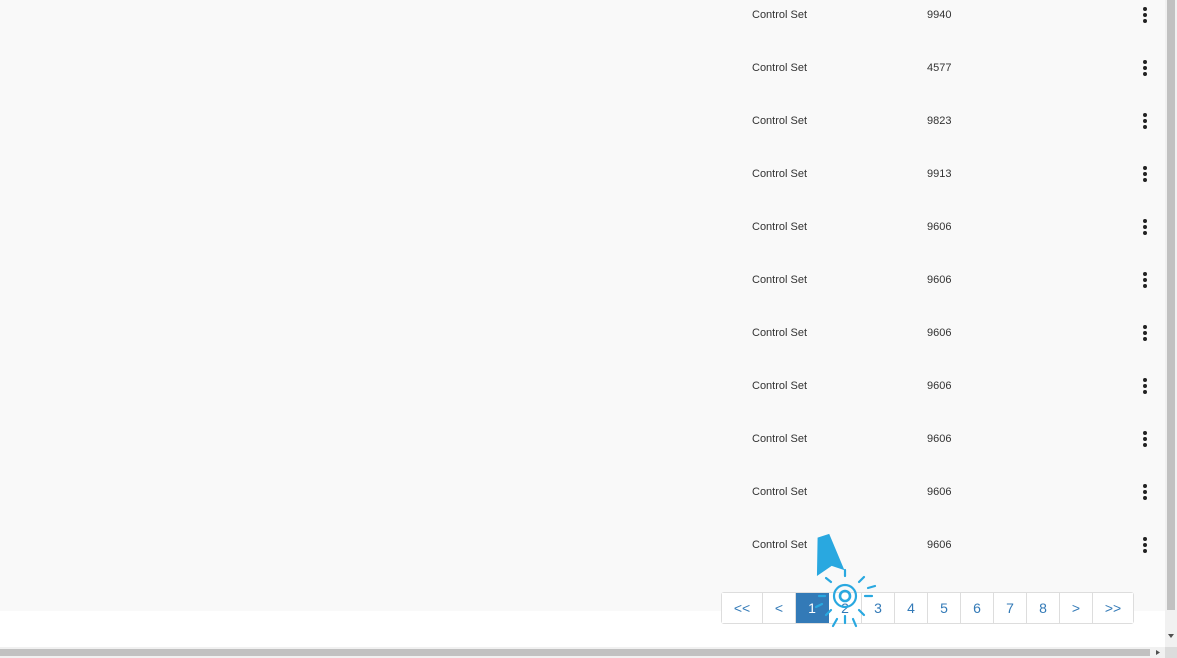 The width and height of the screenshot is (1177, 658). What do you see at coordinates (939, 15) in the screenshot?
I see `row-id-cell: 9940` at bounding box center [939, 15].